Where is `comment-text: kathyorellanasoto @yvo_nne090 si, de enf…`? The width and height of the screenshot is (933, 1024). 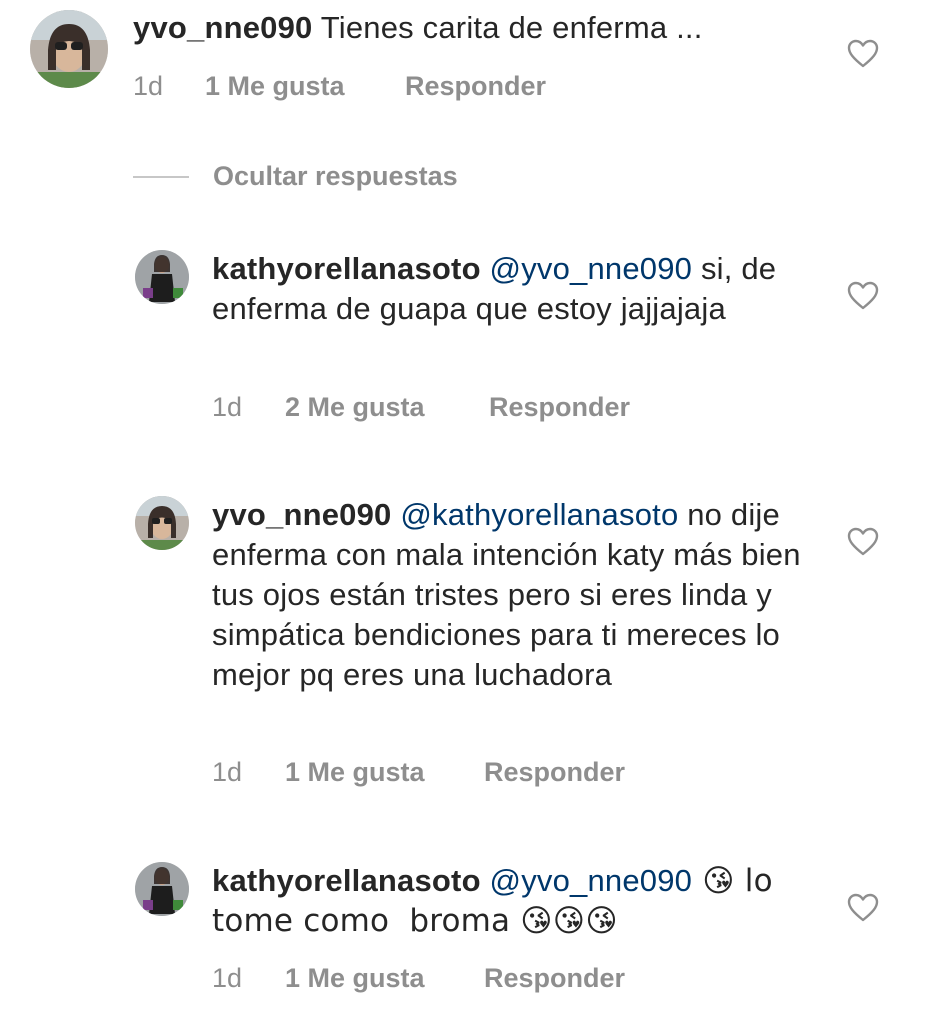 comment-text: kathyorellanasoto @yvo_nne090 si, de enf… is located at coordinates (507, 289).